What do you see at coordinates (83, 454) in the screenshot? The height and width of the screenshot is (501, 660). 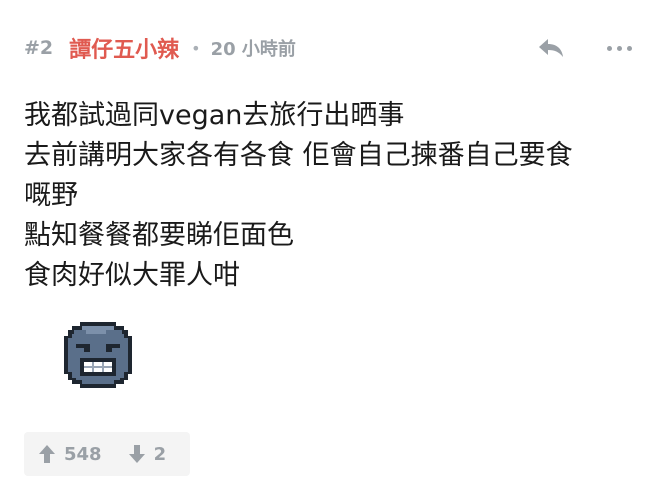 I see `upvote-count: 548` at bounding box center [83, 454].